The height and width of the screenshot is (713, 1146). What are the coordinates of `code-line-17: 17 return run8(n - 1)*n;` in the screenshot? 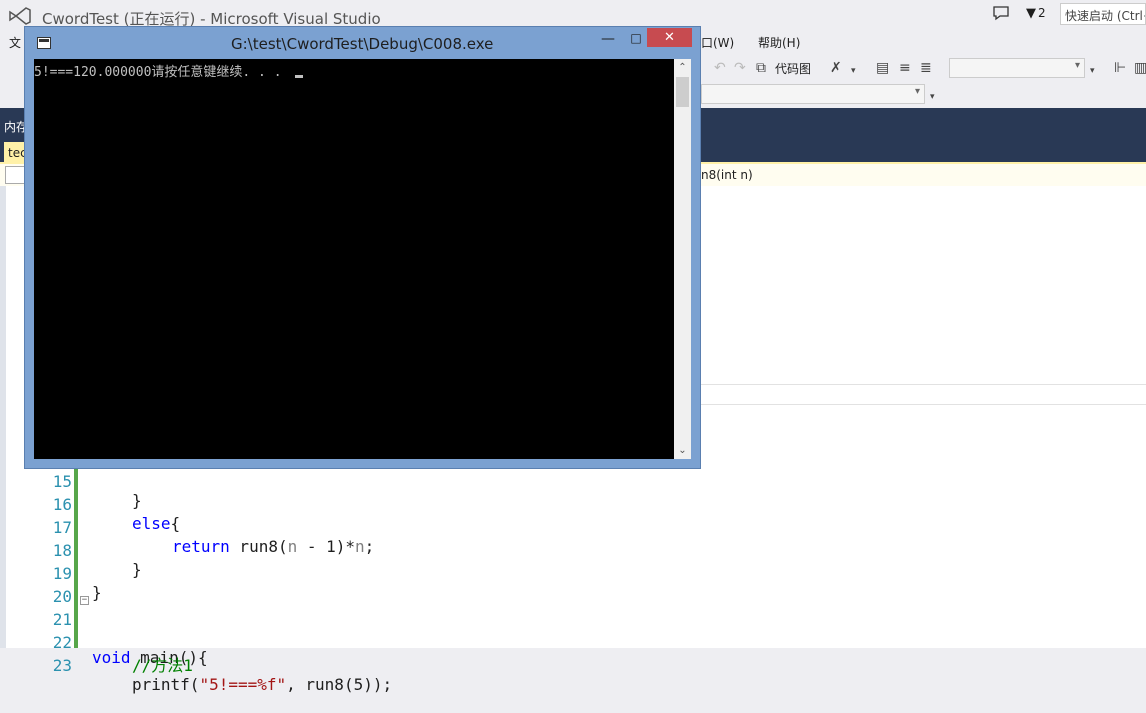 It's located at (573, 527).